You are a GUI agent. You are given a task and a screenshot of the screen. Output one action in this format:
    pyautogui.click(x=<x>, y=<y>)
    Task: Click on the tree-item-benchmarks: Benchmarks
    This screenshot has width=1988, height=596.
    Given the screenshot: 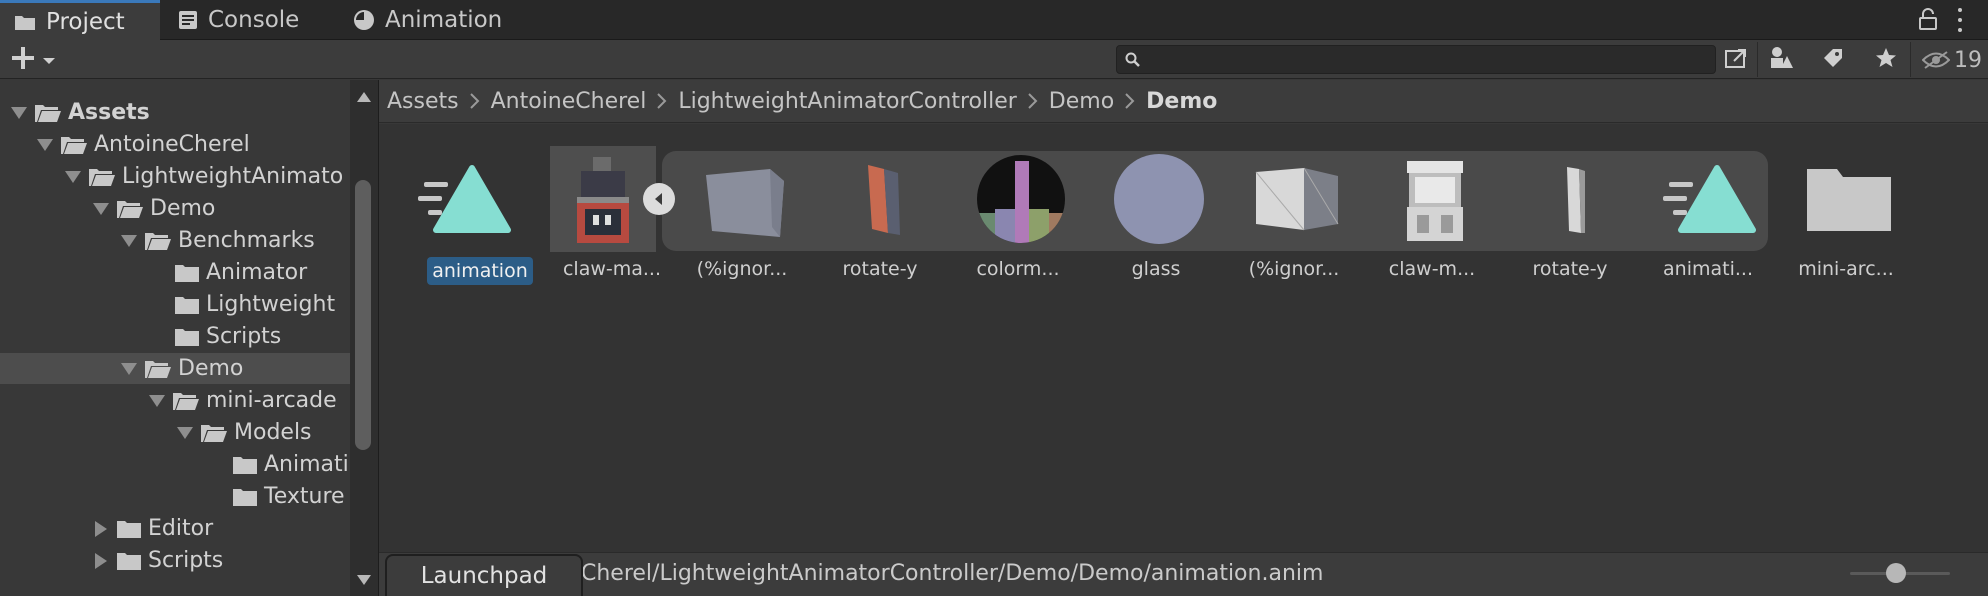 What is the action you would take?
    pyautogui.click(x=175, y=240)
    